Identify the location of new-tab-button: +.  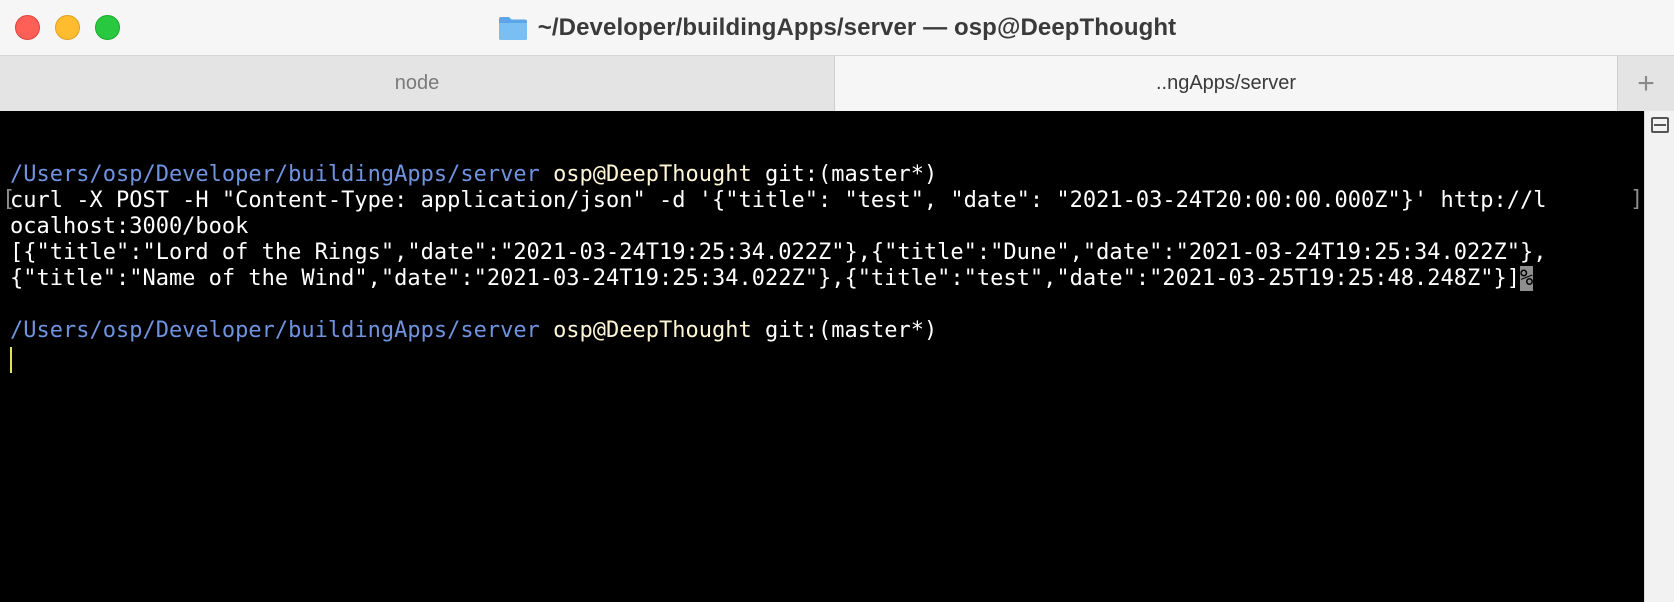
(1646, 83).